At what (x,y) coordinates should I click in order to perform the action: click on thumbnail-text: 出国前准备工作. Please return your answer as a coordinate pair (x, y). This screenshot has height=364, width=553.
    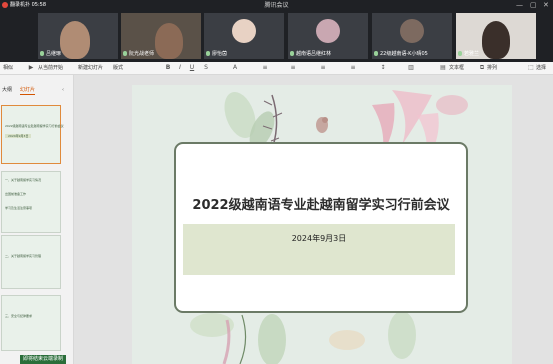
    Looking at the image, I should click on (16, 194).